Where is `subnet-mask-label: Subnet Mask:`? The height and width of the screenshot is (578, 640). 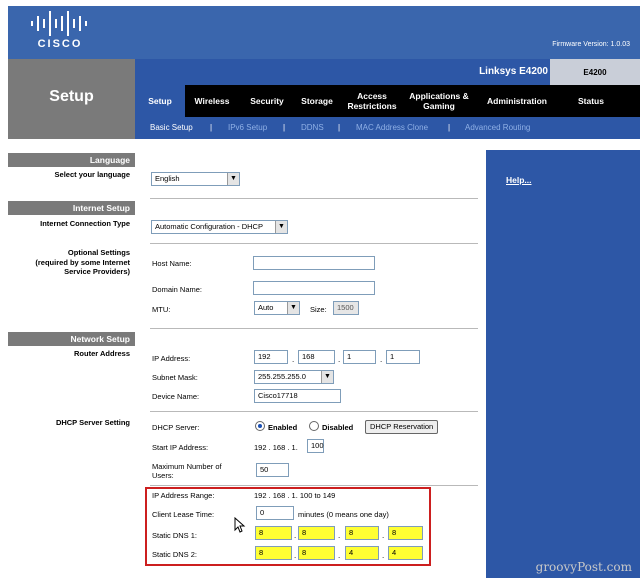 subnet-mask-label: Subnet Mask: is located at coordinates (175, 377).